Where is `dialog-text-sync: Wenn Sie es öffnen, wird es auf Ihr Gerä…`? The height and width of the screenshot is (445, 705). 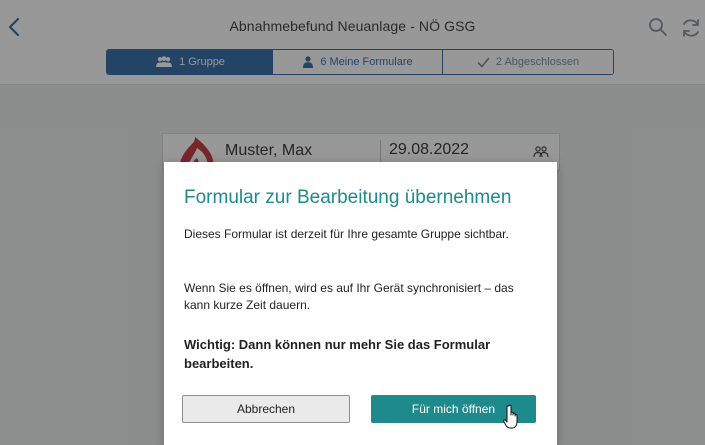
dialog-text-sync: Wenn Sie es öffnen, wird es auf Ihr Gerä… is located at coordinates (349, 296).